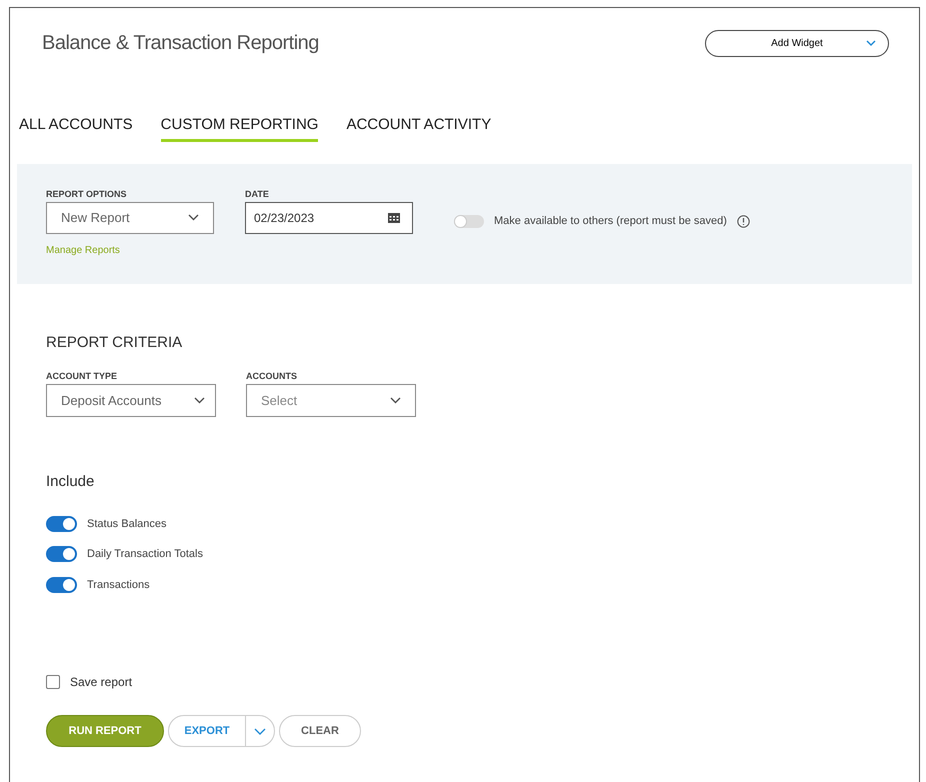 Image resolution: width=926 pixels, height=782 pixels. Describe the element at coordinates (272, 376) in the screenshot. I see `field-label: ACCOUNTS` at that location.